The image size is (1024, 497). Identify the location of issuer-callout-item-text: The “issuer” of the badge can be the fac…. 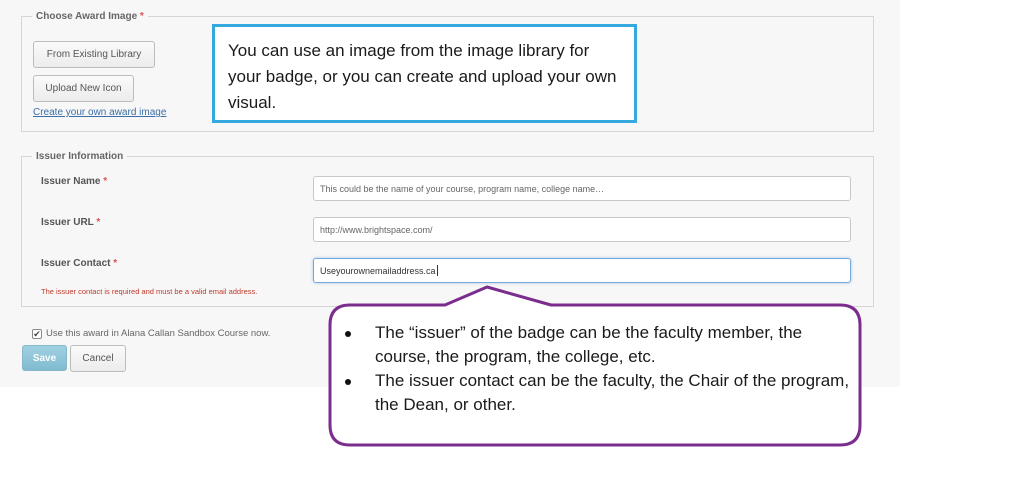
(589, 344).